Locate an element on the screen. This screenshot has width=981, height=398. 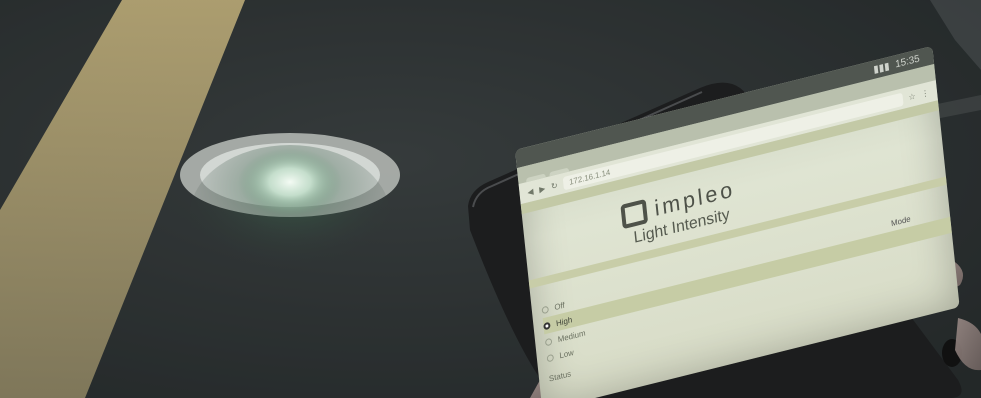
signal-icon: ▮▮▮ is located at coordinates (881, 68).